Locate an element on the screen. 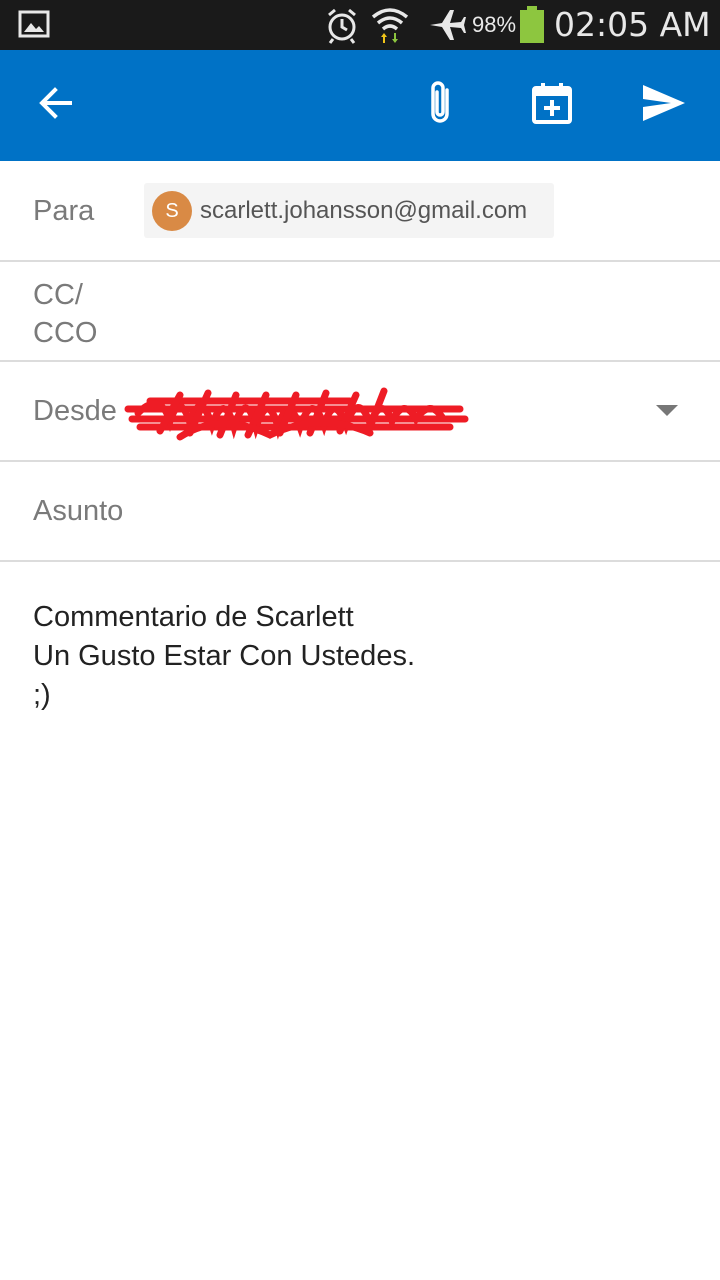 The width and height of the screenshot is (720, 1280). from-row: Desde is located at coordinates (360, 411).